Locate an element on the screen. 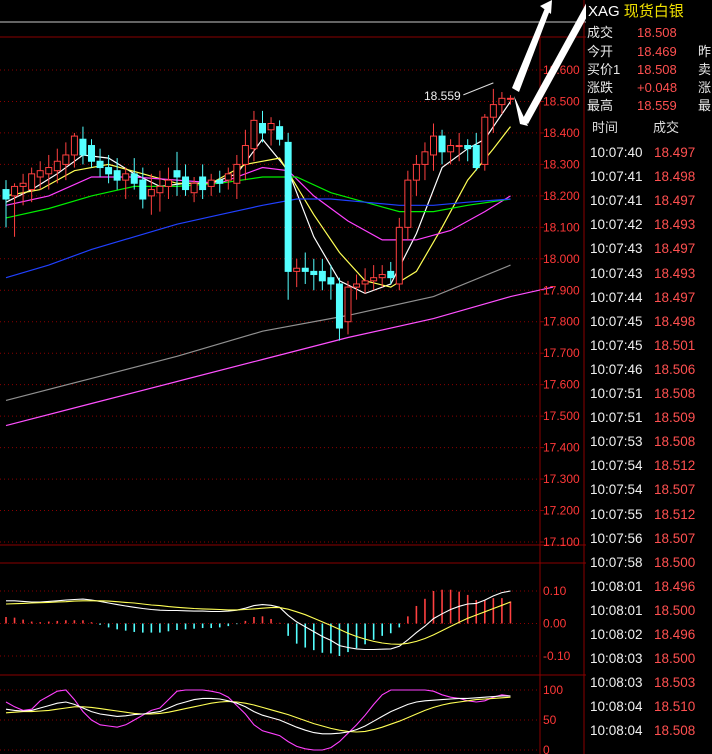 This screenshot has height=754, width=712. macd-dif-line is located at coordinates (258, 620).